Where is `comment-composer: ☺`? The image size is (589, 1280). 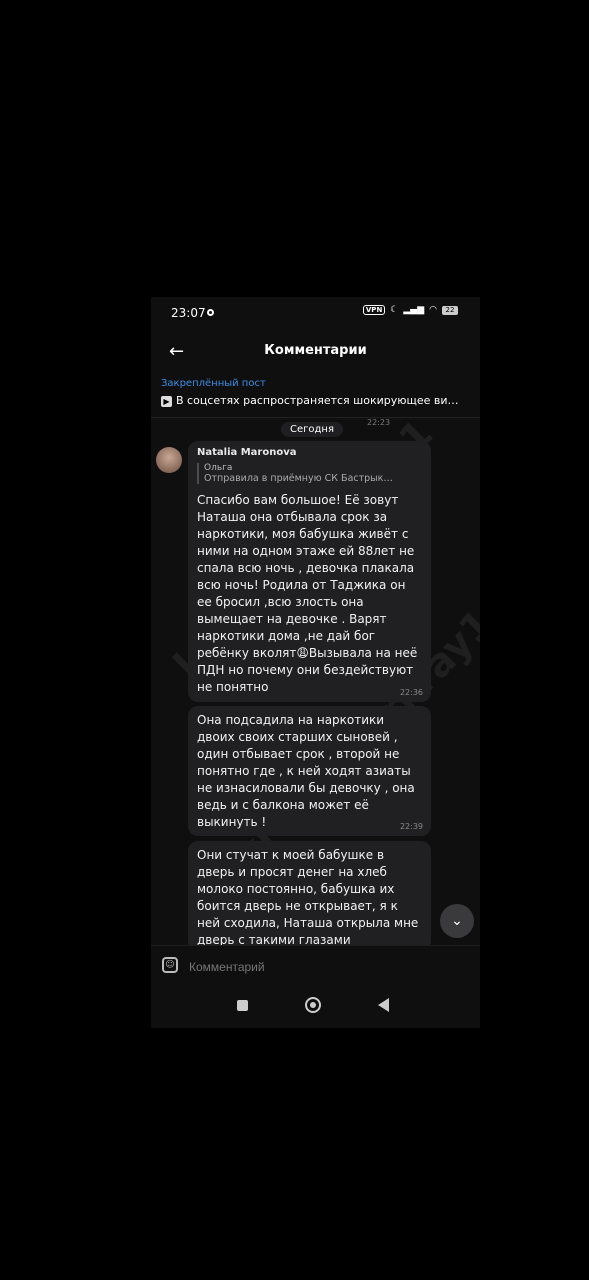
comment-composer: ☺ is located at coordinates (315, 967).